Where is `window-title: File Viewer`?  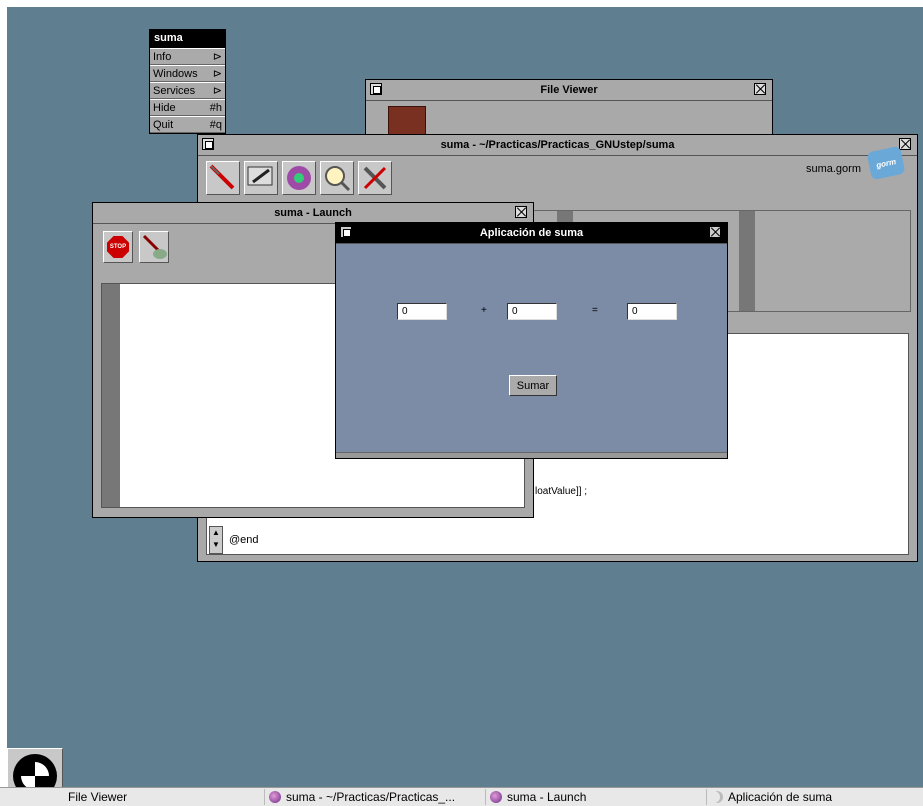 window-title: File Viewer is located at coordinates (569, 90).